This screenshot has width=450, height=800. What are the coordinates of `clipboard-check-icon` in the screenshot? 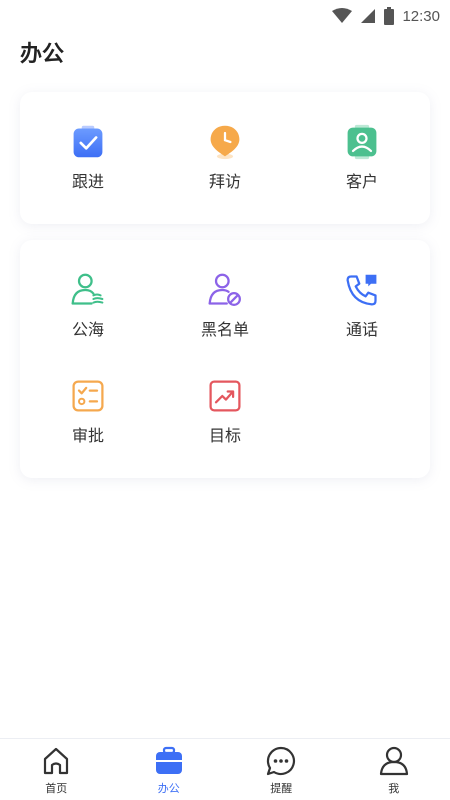 It's located at (88, 141).